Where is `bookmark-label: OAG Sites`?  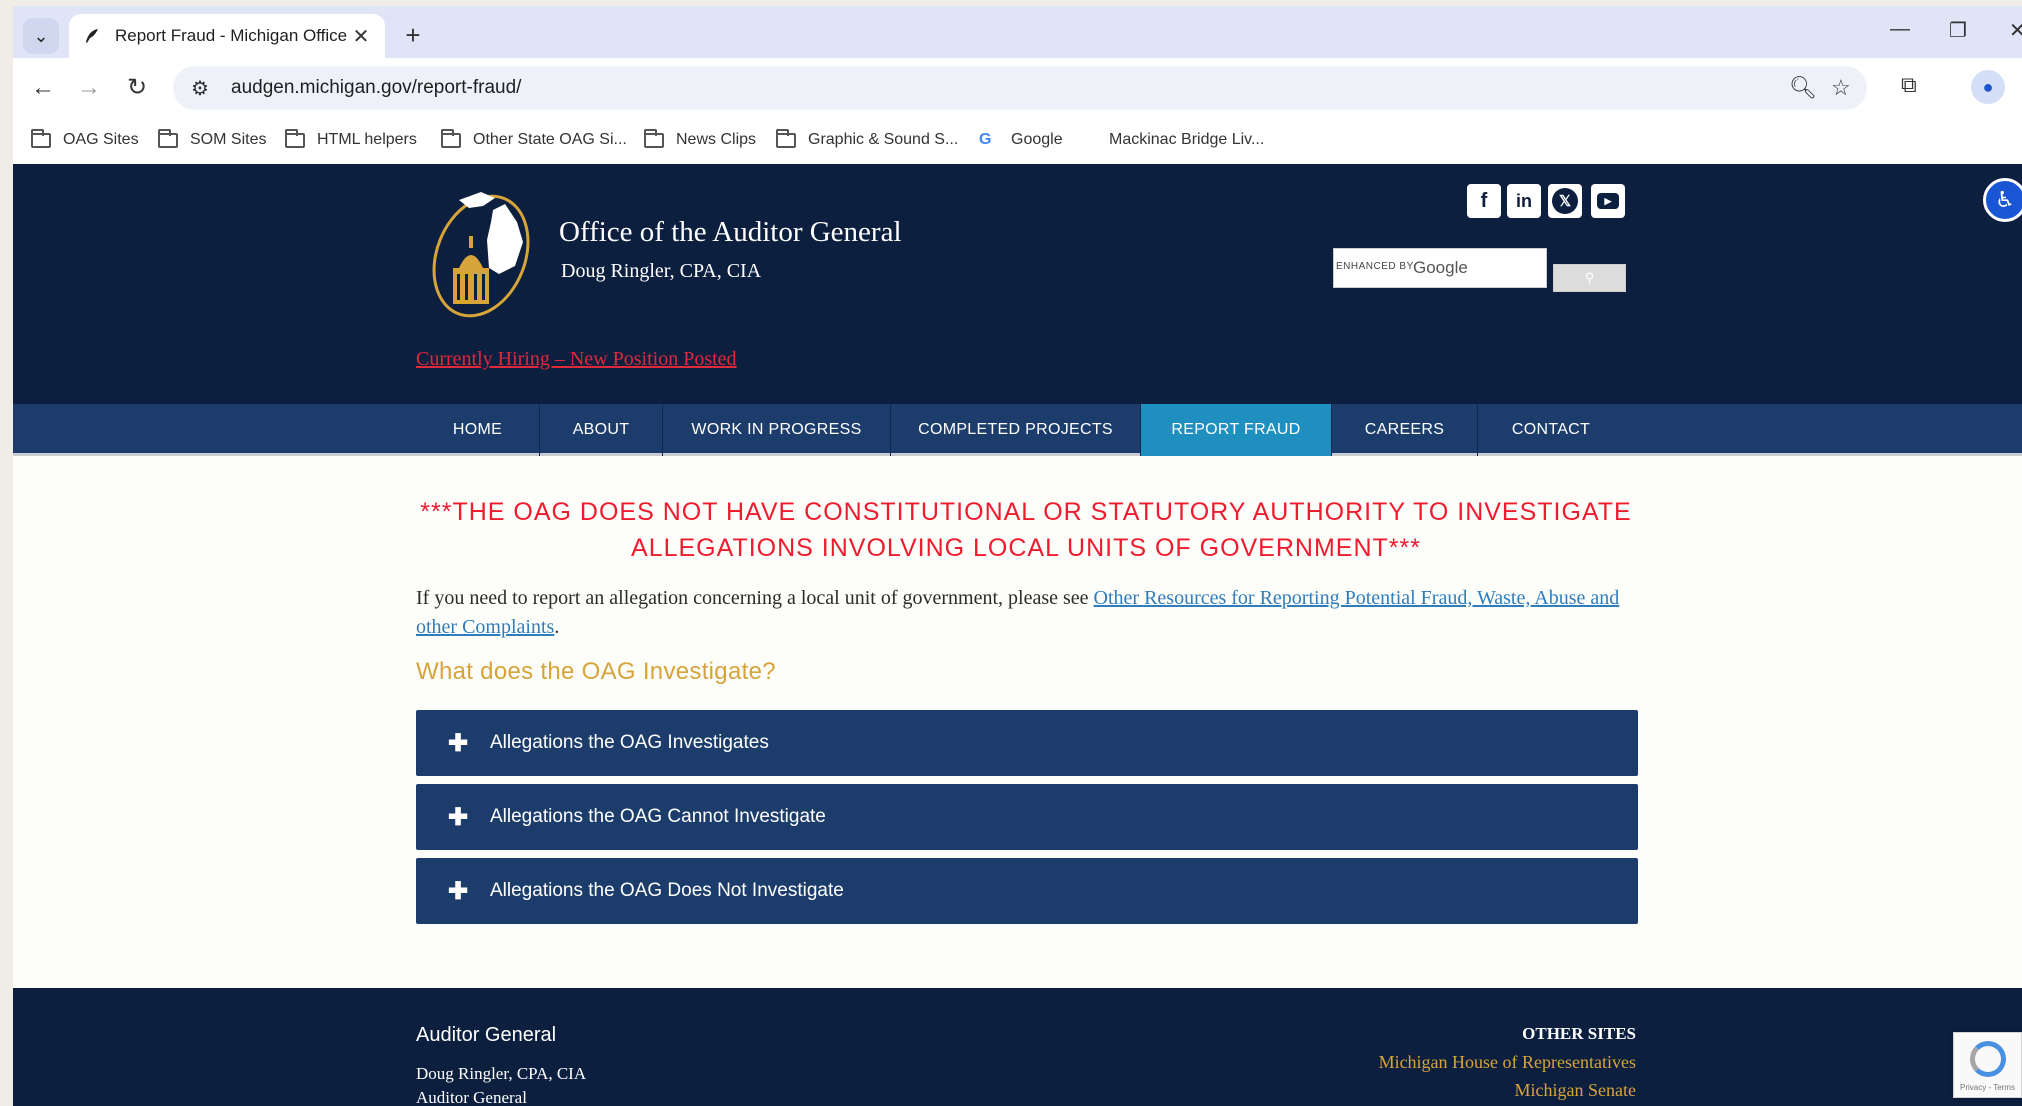 bookmark-label: OAG Sites is located at coordinates (101, 139).